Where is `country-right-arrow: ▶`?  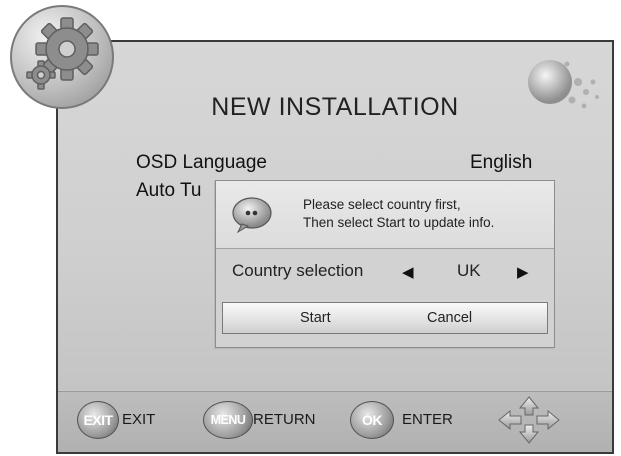
country-right-arrow: ▶ is located at coordinates (523, 272).